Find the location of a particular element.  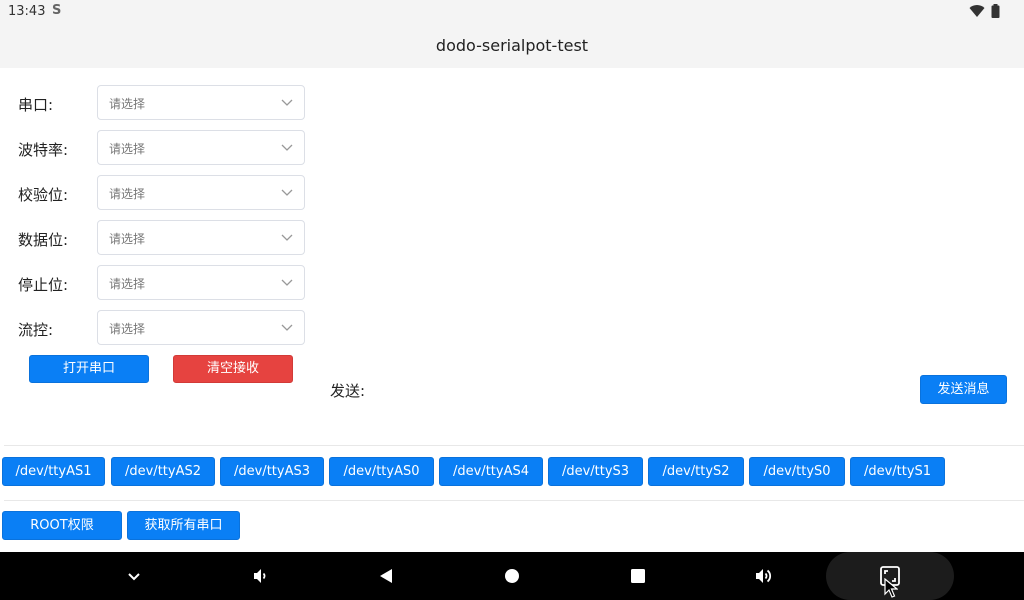

clear-receive-button: 清空接收 is located at coordinates (233, 369).